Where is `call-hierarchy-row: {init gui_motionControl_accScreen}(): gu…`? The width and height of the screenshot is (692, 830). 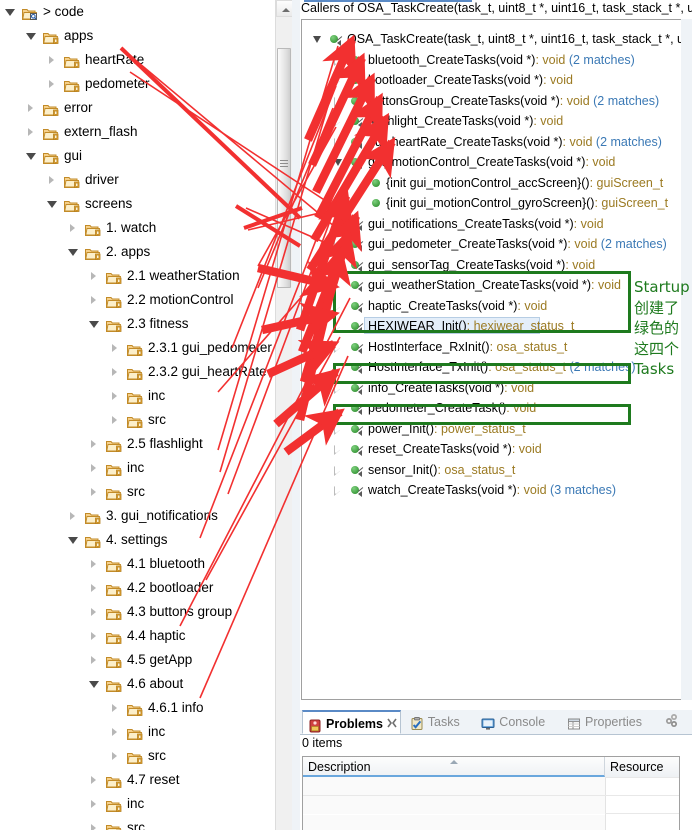 call-hierarchy-row: {init gui_motionControl_accScreen}(): gu… is located at coordinates (491, 183).